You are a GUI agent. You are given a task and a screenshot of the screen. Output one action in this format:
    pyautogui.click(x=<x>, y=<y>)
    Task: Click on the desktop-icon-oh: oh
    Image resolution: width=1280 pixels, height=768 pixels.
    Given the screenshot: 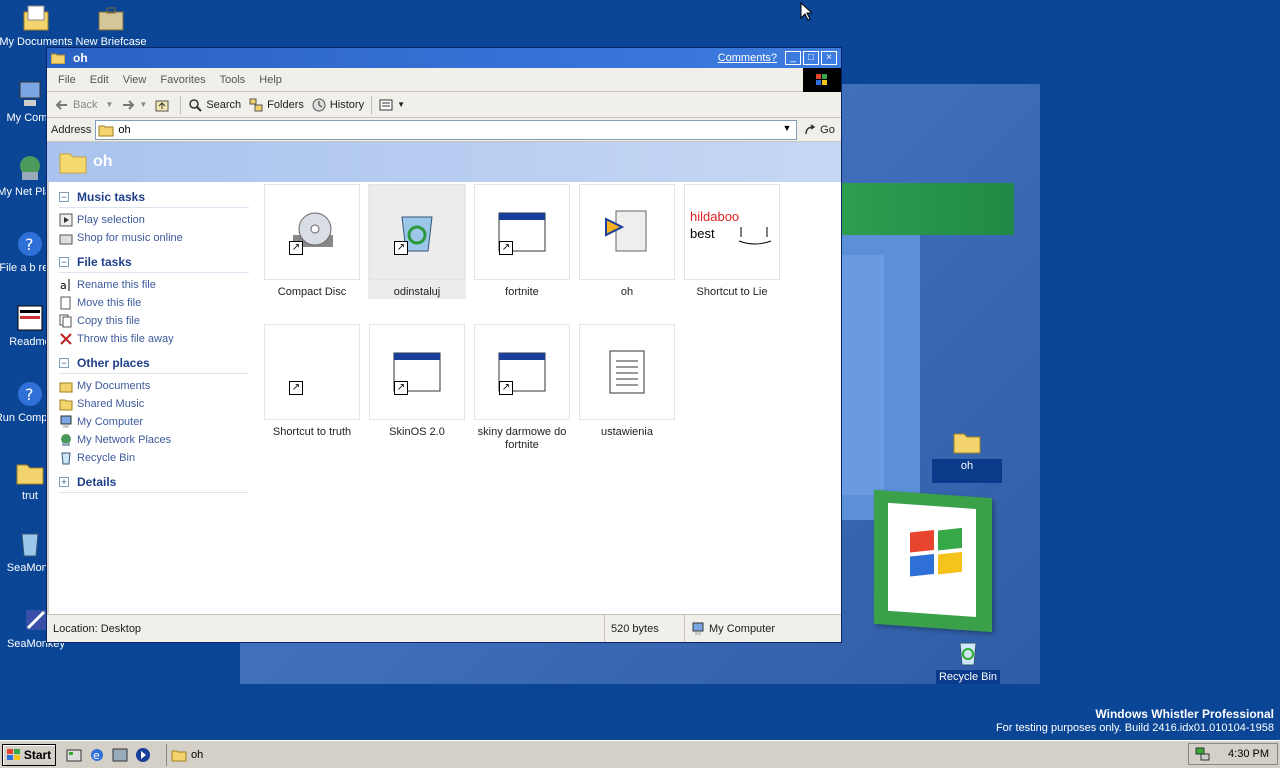 What is the action you would take?
    pyautogui.click(x=967, y=454)
    